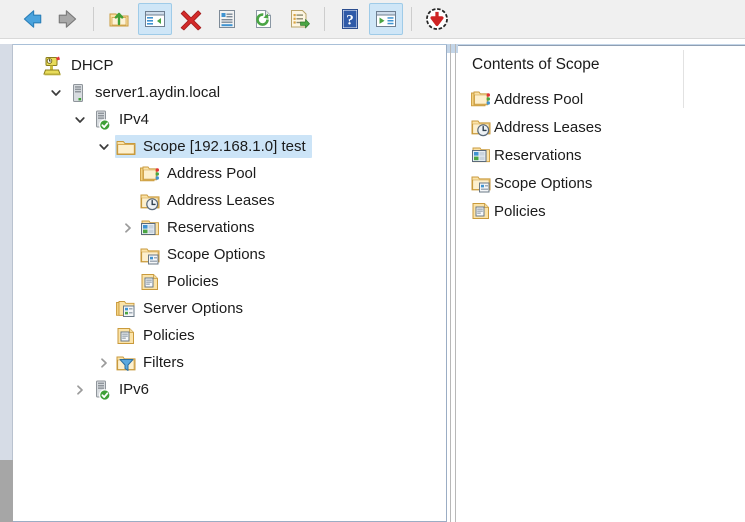 This screenshot has height=522, width=745. What do you see at coordinates (543, 183) in the screenshot?
I see `list-item-label: Scope Options` at bounding box center [543, 183].